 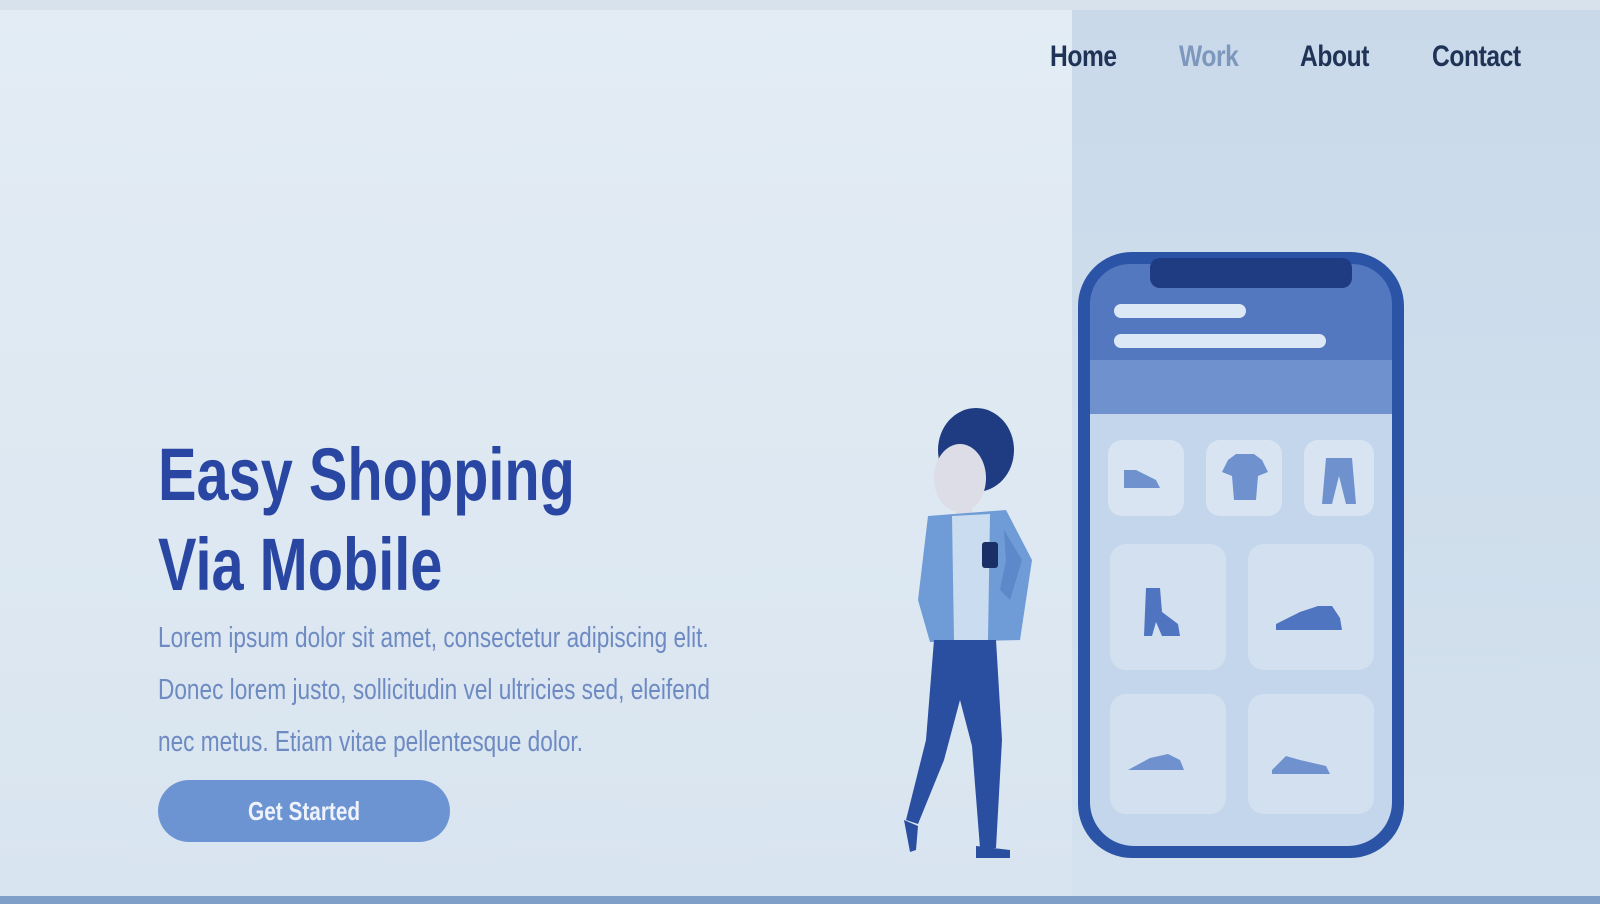 What do you see at coordinates (1241, 555) in the screenshot?
I see `phone-illustration` at bounding box center [1241, 555].